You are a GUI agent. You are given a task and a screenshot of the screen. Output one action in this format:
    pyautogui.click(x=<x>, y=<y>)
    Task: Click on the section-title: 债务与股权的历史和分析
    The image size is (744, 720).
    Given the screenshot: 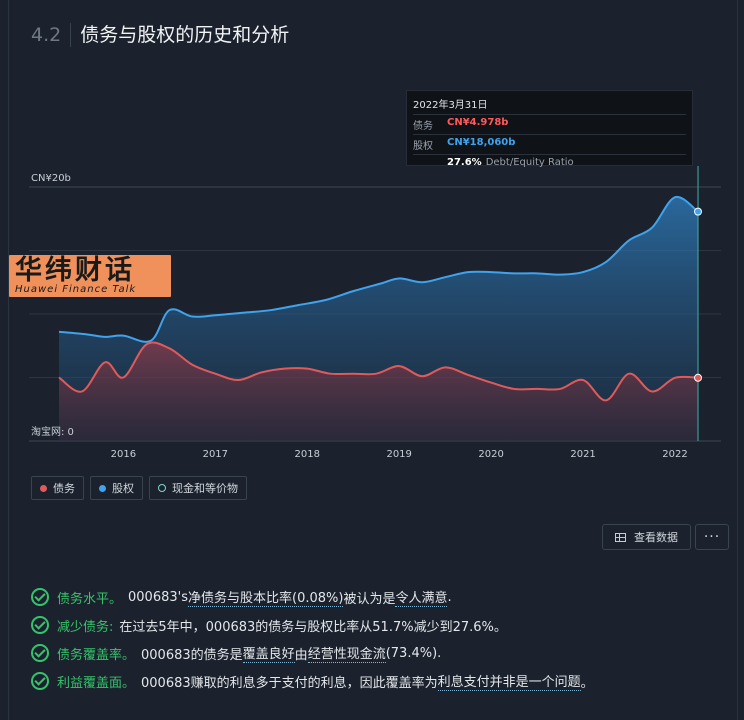 What is the action you would take?
    pyautogui.click(x=185, y=35)
    